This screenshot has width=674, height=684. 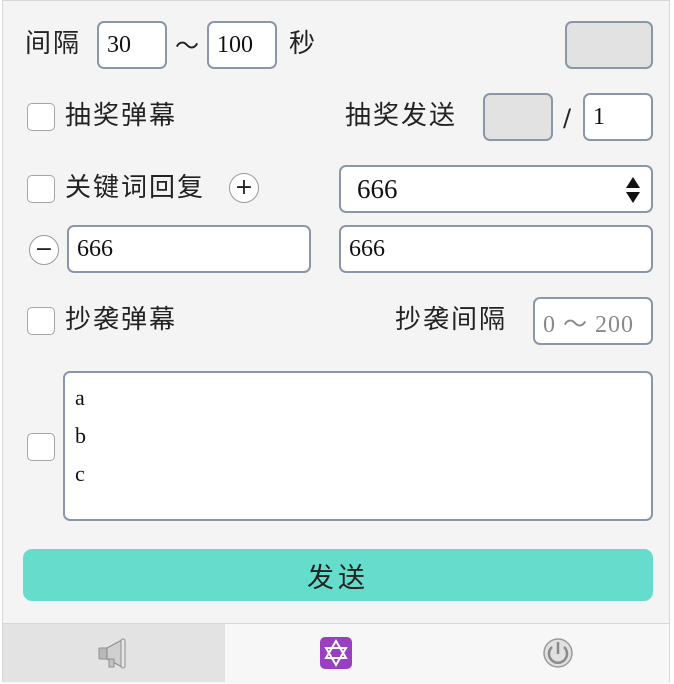 What do you see at coordinates (618, 117) in the screenshot?
I see `lottery-total-input: 1` at bounding box center [618, 117].